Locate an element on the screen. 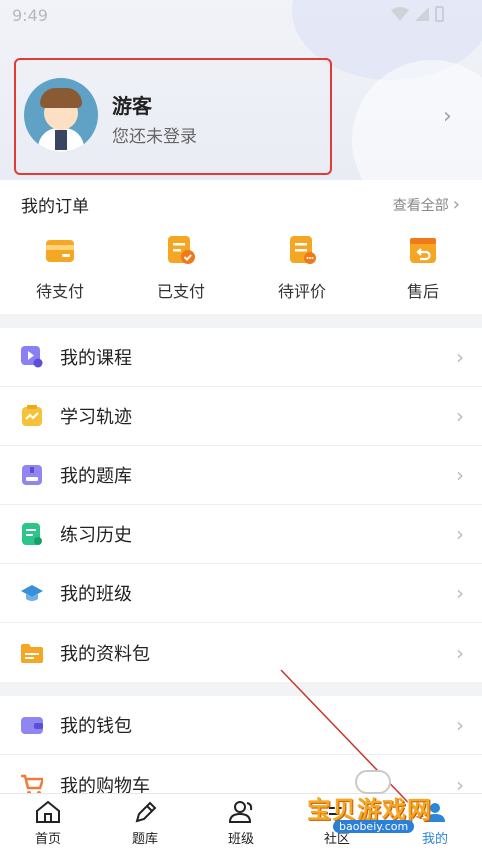 This screenshot has width=482, height=857. order-paid: 已支付 is located at coordinates (181, 268).